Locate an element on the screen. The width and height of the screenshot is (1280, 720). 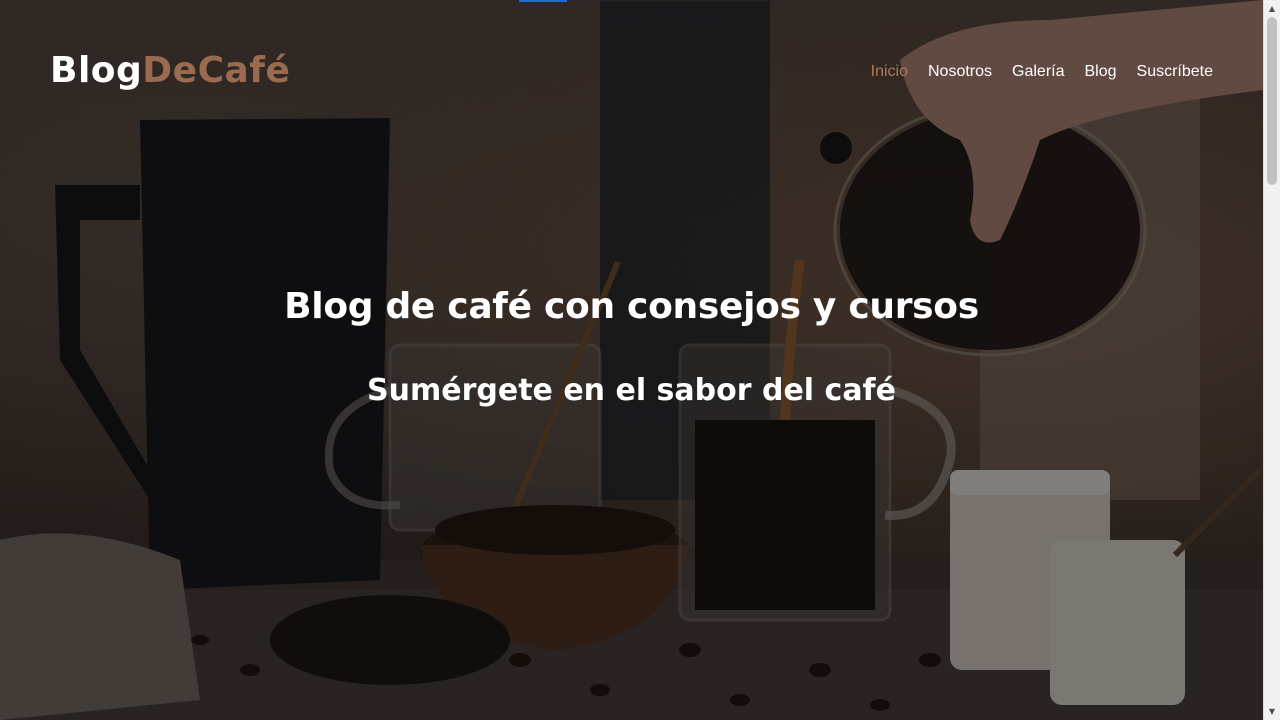
page-loading-track is located at coordinates (667, 1).